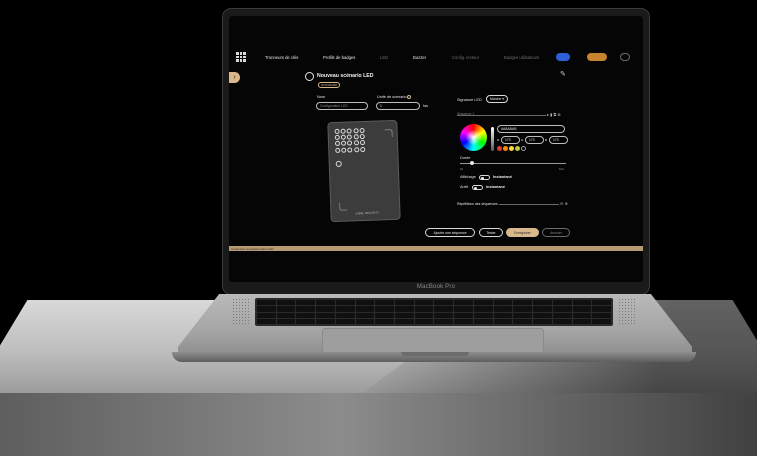 This screenshot has width=757, height=456. What do you see at coordinates (505, 148) in the screenshot?
I see `swatch-orange` at bounding box center [505, 148].